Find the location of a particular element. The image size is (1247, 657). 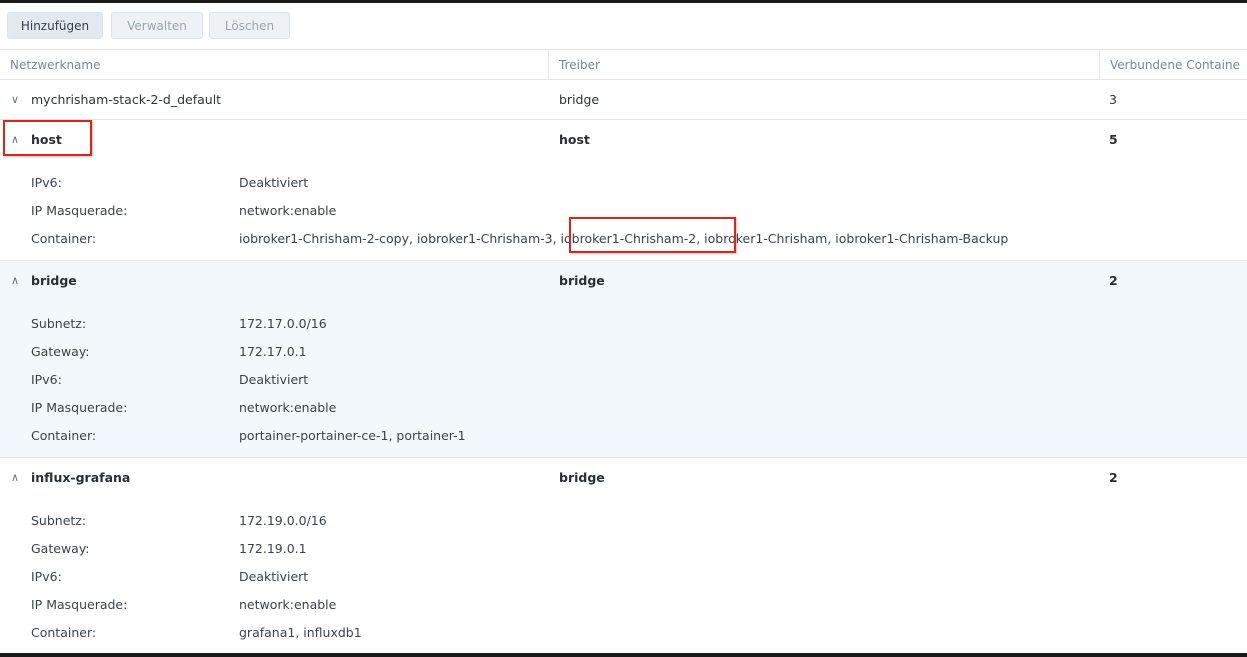

network-driver: host is located at coordinates (574, 139).